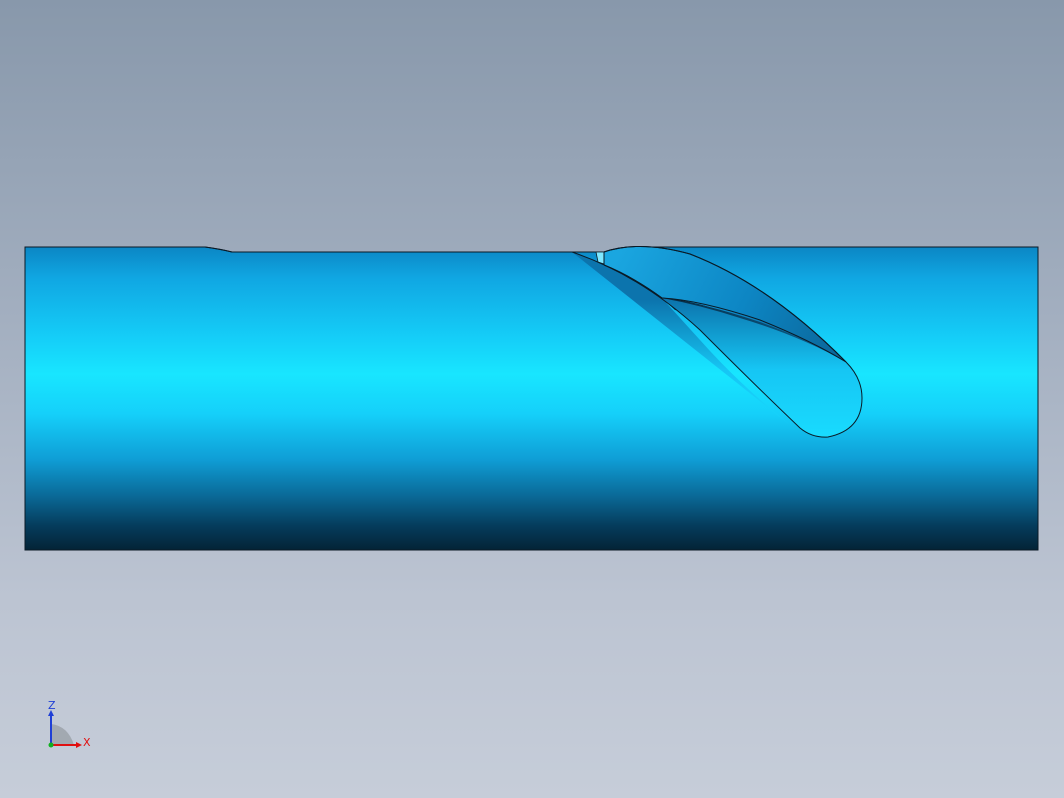 Image resolution: width=1064 pixels, height=798 pixels. What do you see at coordinates (62, 734) in the screenshot?
I see `triad-quadrant` at bounding box center [62, 734].